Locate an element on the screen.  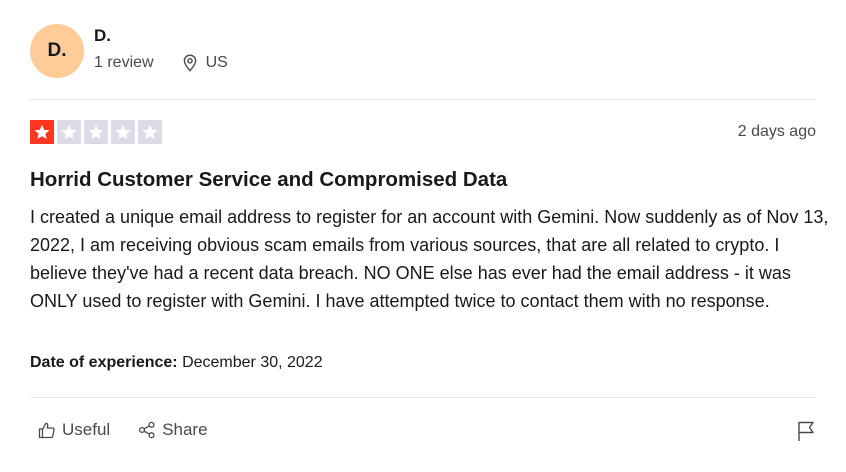
thumbs-up-icon is located at coordinates (46, 430).